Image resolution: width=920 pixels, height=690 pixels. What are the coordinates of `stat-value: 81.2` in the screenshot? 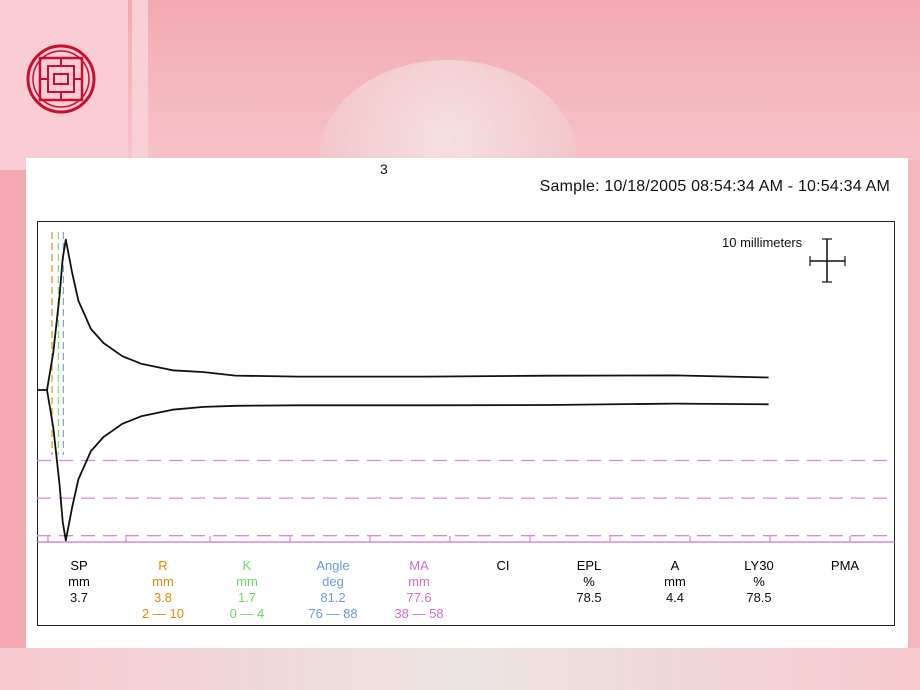 It's located at (333, 597).